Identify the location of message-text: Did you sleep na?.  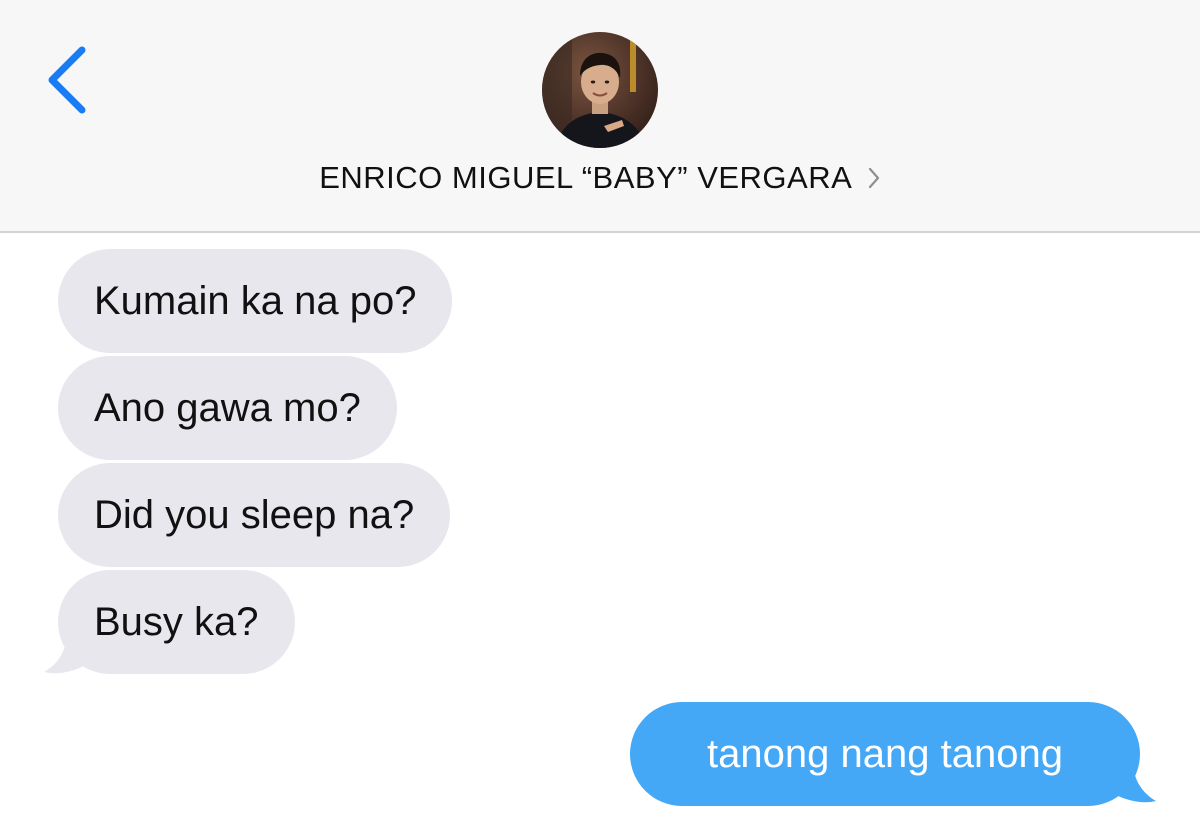
(254, 515).